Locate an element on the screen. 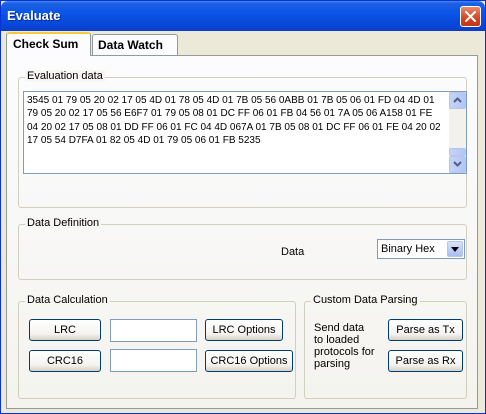  data-definition-label: Data Definition is located at coordinates (63, 223).